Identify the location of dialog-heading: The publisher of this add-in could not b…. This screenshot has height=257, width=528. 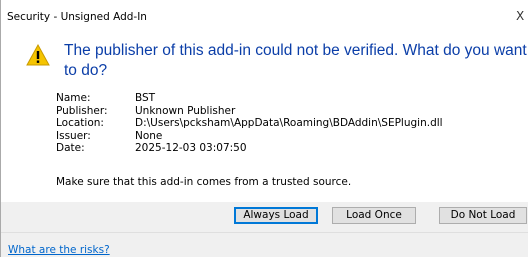
(295, 60).